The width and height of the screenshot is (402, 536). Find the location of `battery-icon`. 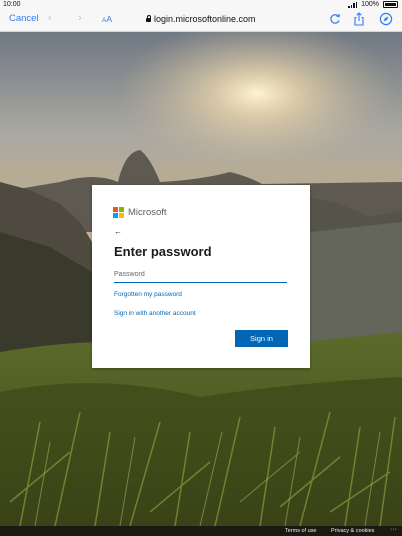

battery-icon is located at coordinates (390, 4).